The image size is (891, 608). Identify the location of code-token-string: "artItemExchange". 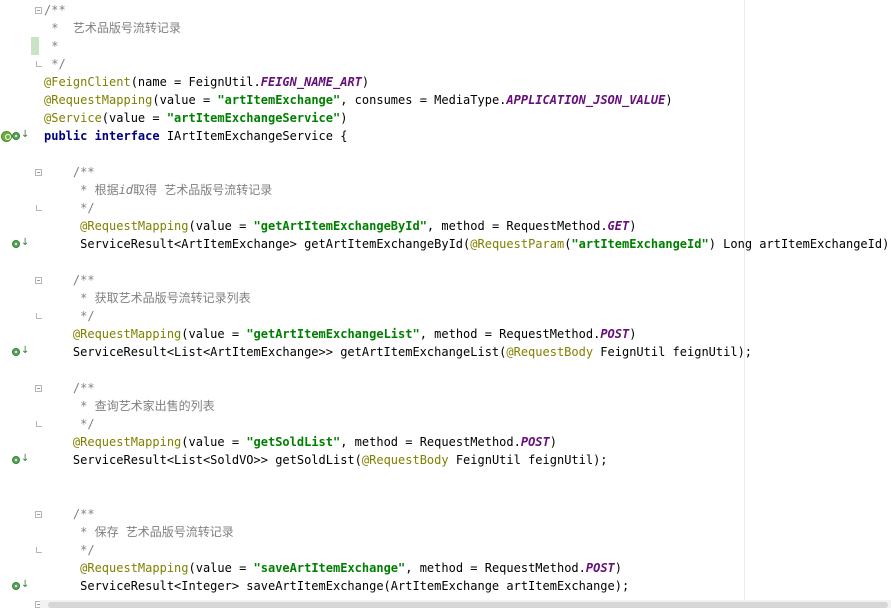
(279, 100).